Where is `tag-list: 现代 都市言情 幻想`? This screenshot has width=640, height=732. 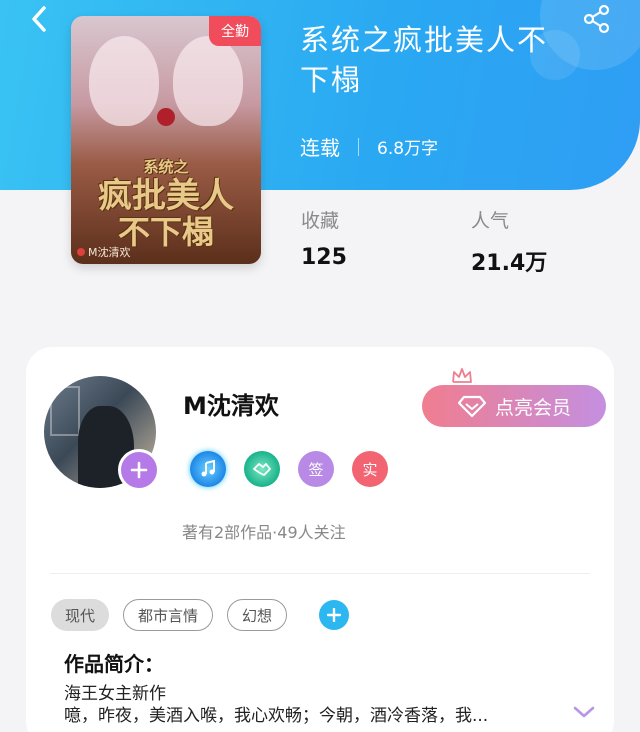 tag-list: 现代 都市言情 幻想 is located at coordinates (200, 615).